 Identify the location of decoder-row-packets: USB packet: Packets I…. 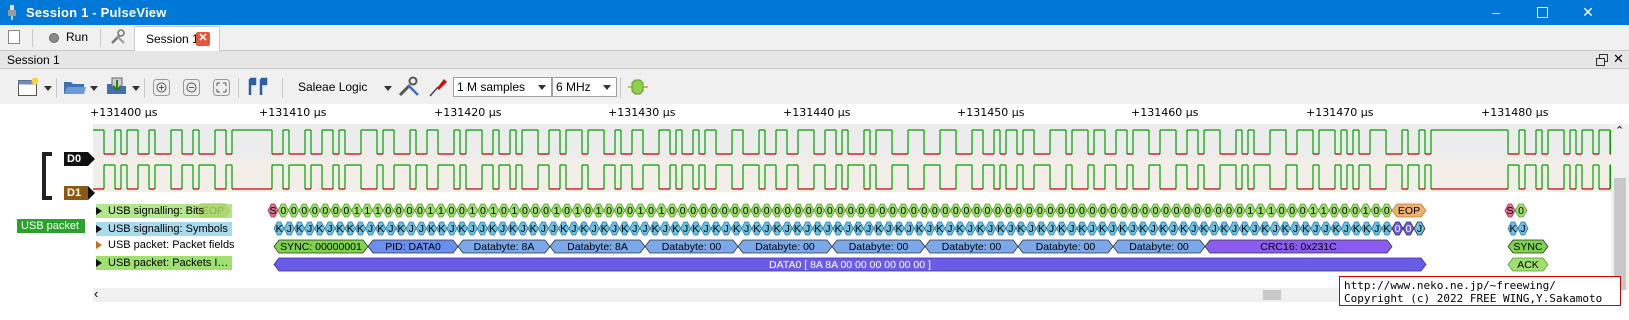
(164, 263).